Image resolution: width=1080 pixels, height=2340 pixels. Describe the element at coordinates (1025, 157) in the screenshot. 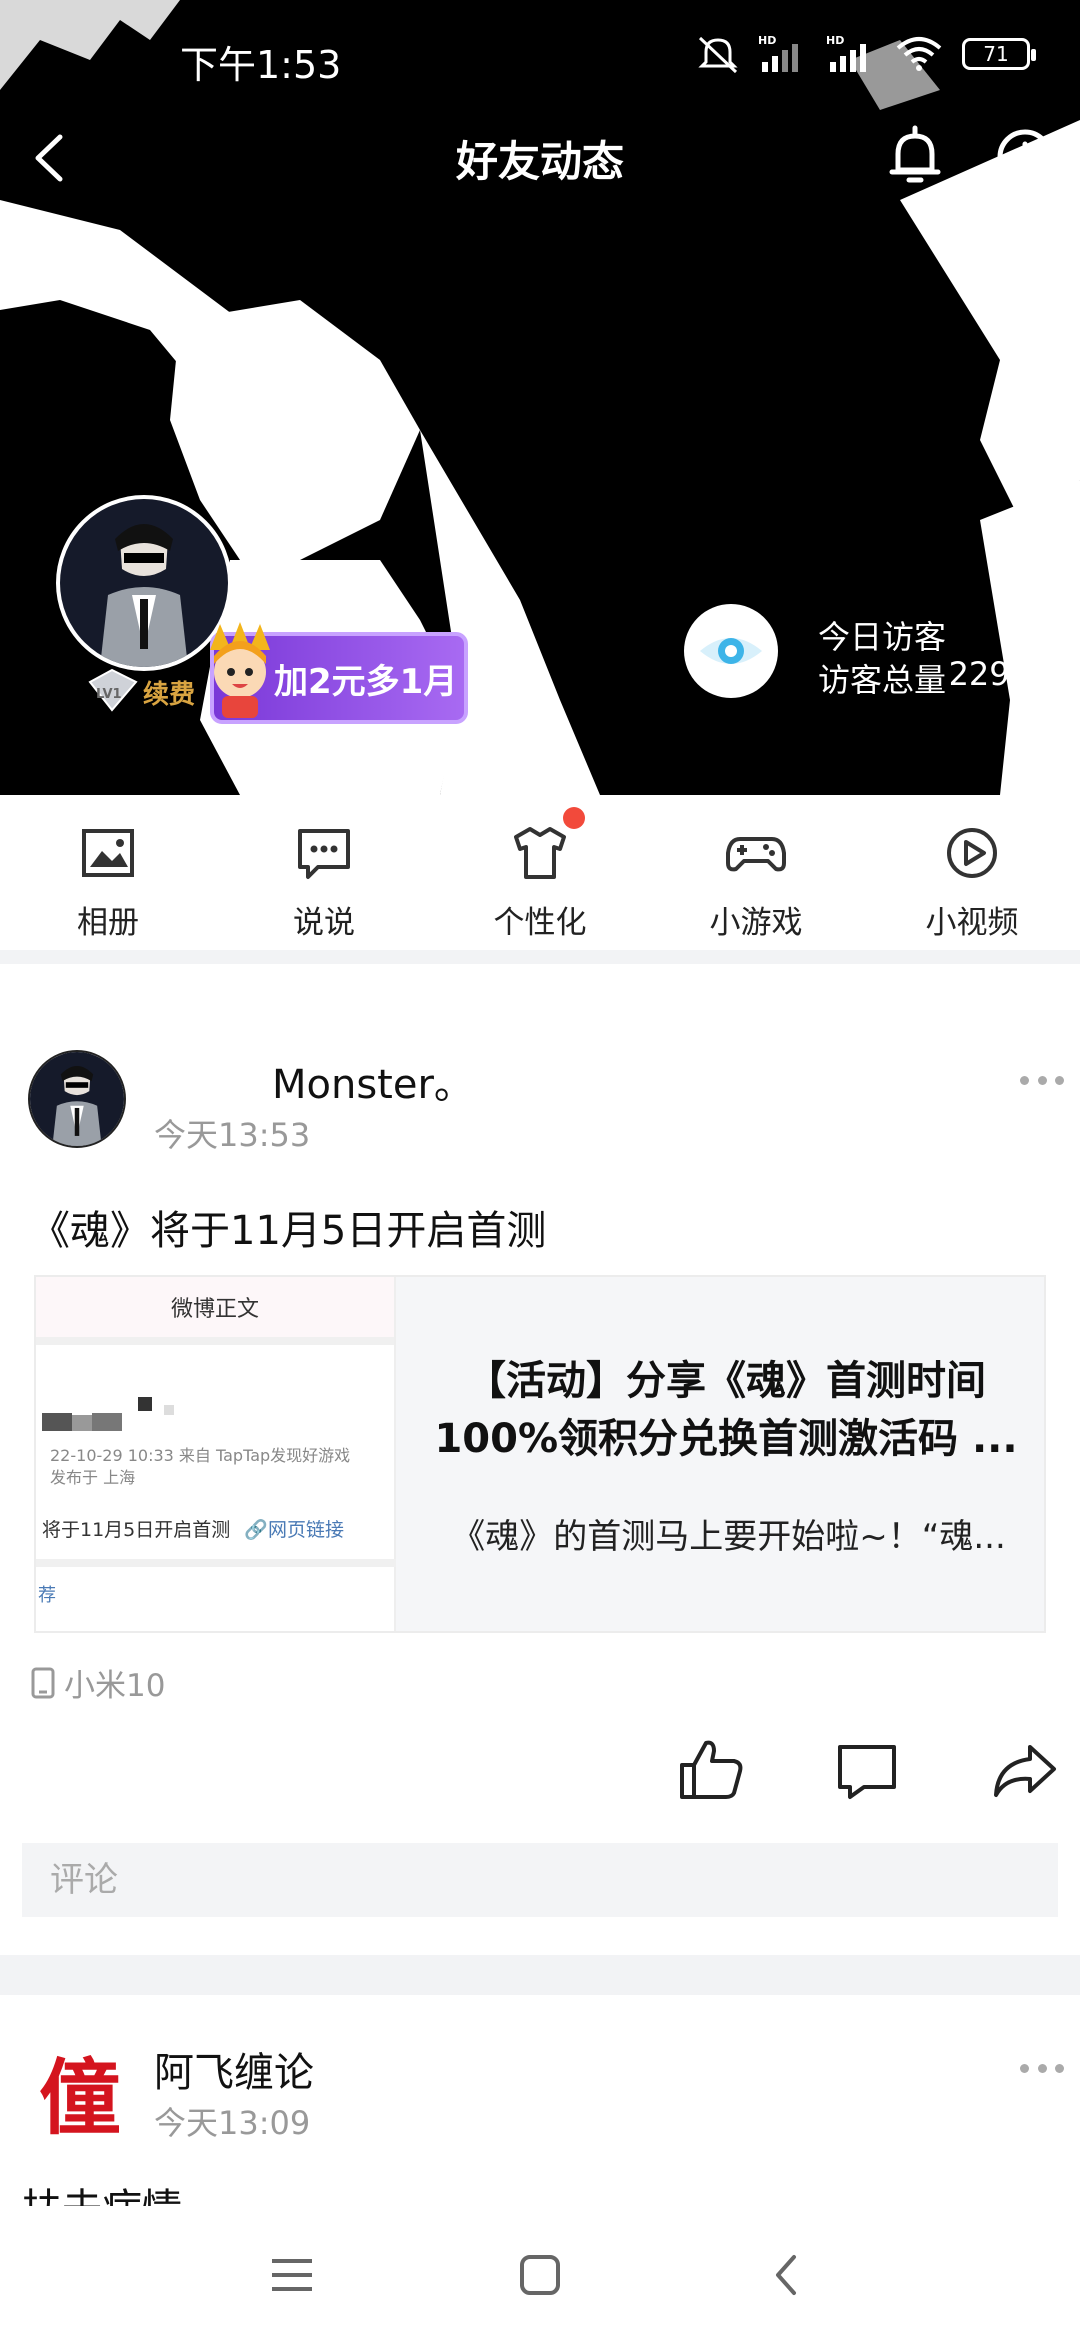

I see `add-circle-icon` at that location.